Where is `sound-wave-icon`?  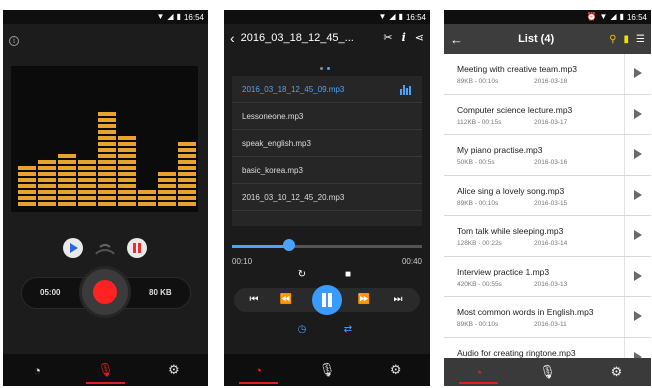 sound-wave-icon is located at coordinates (105, 252).